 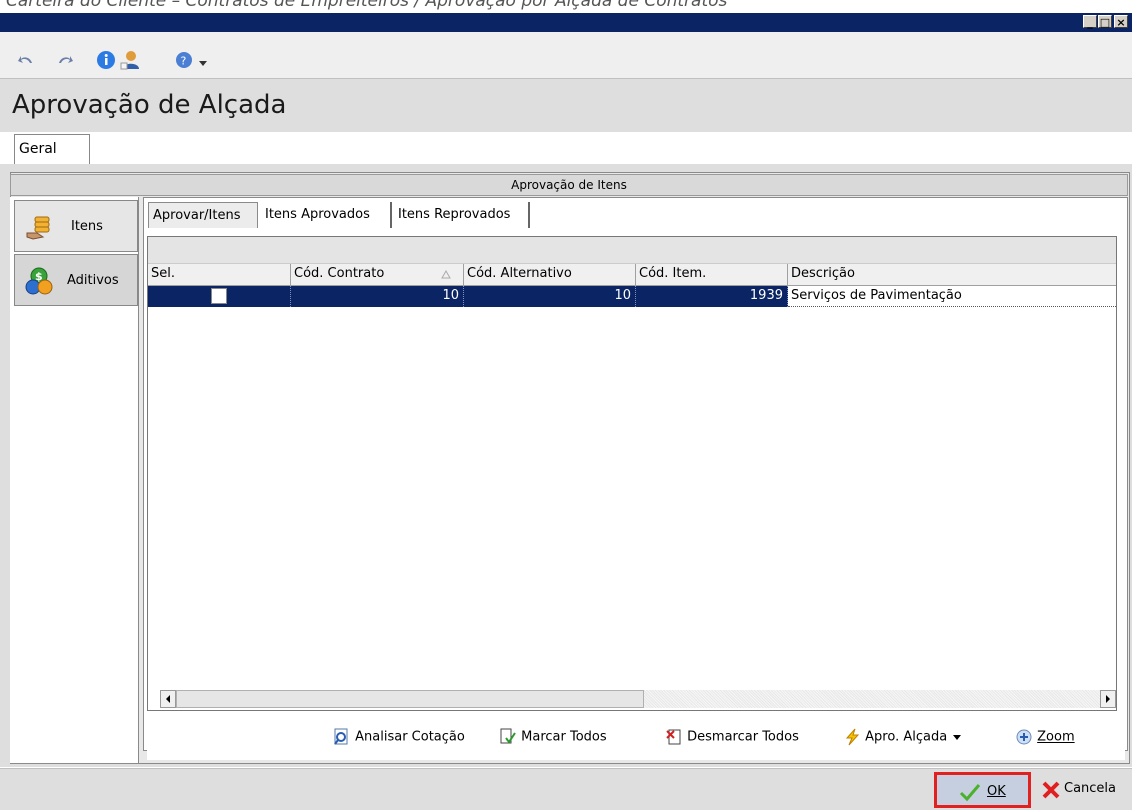 I want to click on x-icon, so click(x=1051, y=790).